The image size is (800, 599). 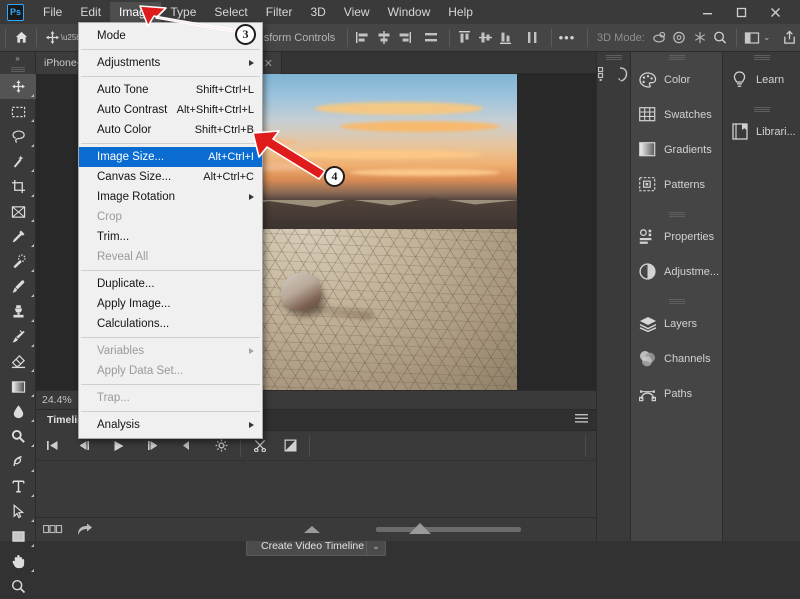 I want to click on menu-view: View, so click(x=357, y=12).